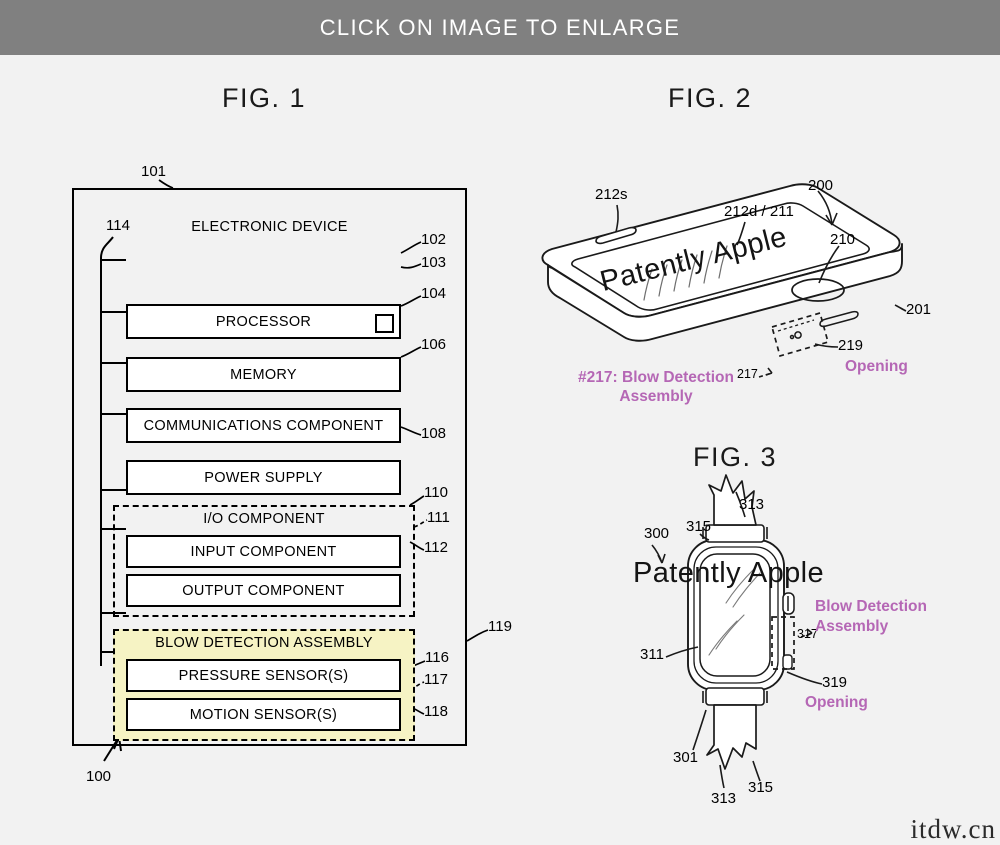 This screenshot has width=1000, height=845. I want to click on fig3-drawing, so click(737, 631).